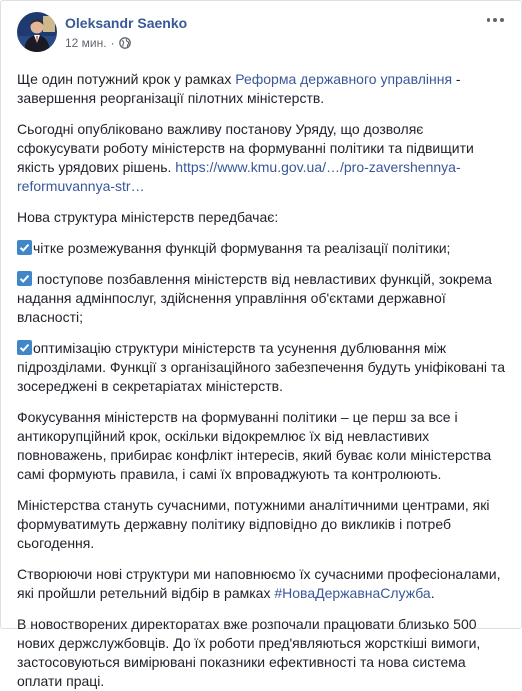 This screenshot has width=522, height=691. Describe the element at coordinates (261, 34) in the screenshot. I see `post-header: Oleksandr Saenko 12 мин. ·` at that location.